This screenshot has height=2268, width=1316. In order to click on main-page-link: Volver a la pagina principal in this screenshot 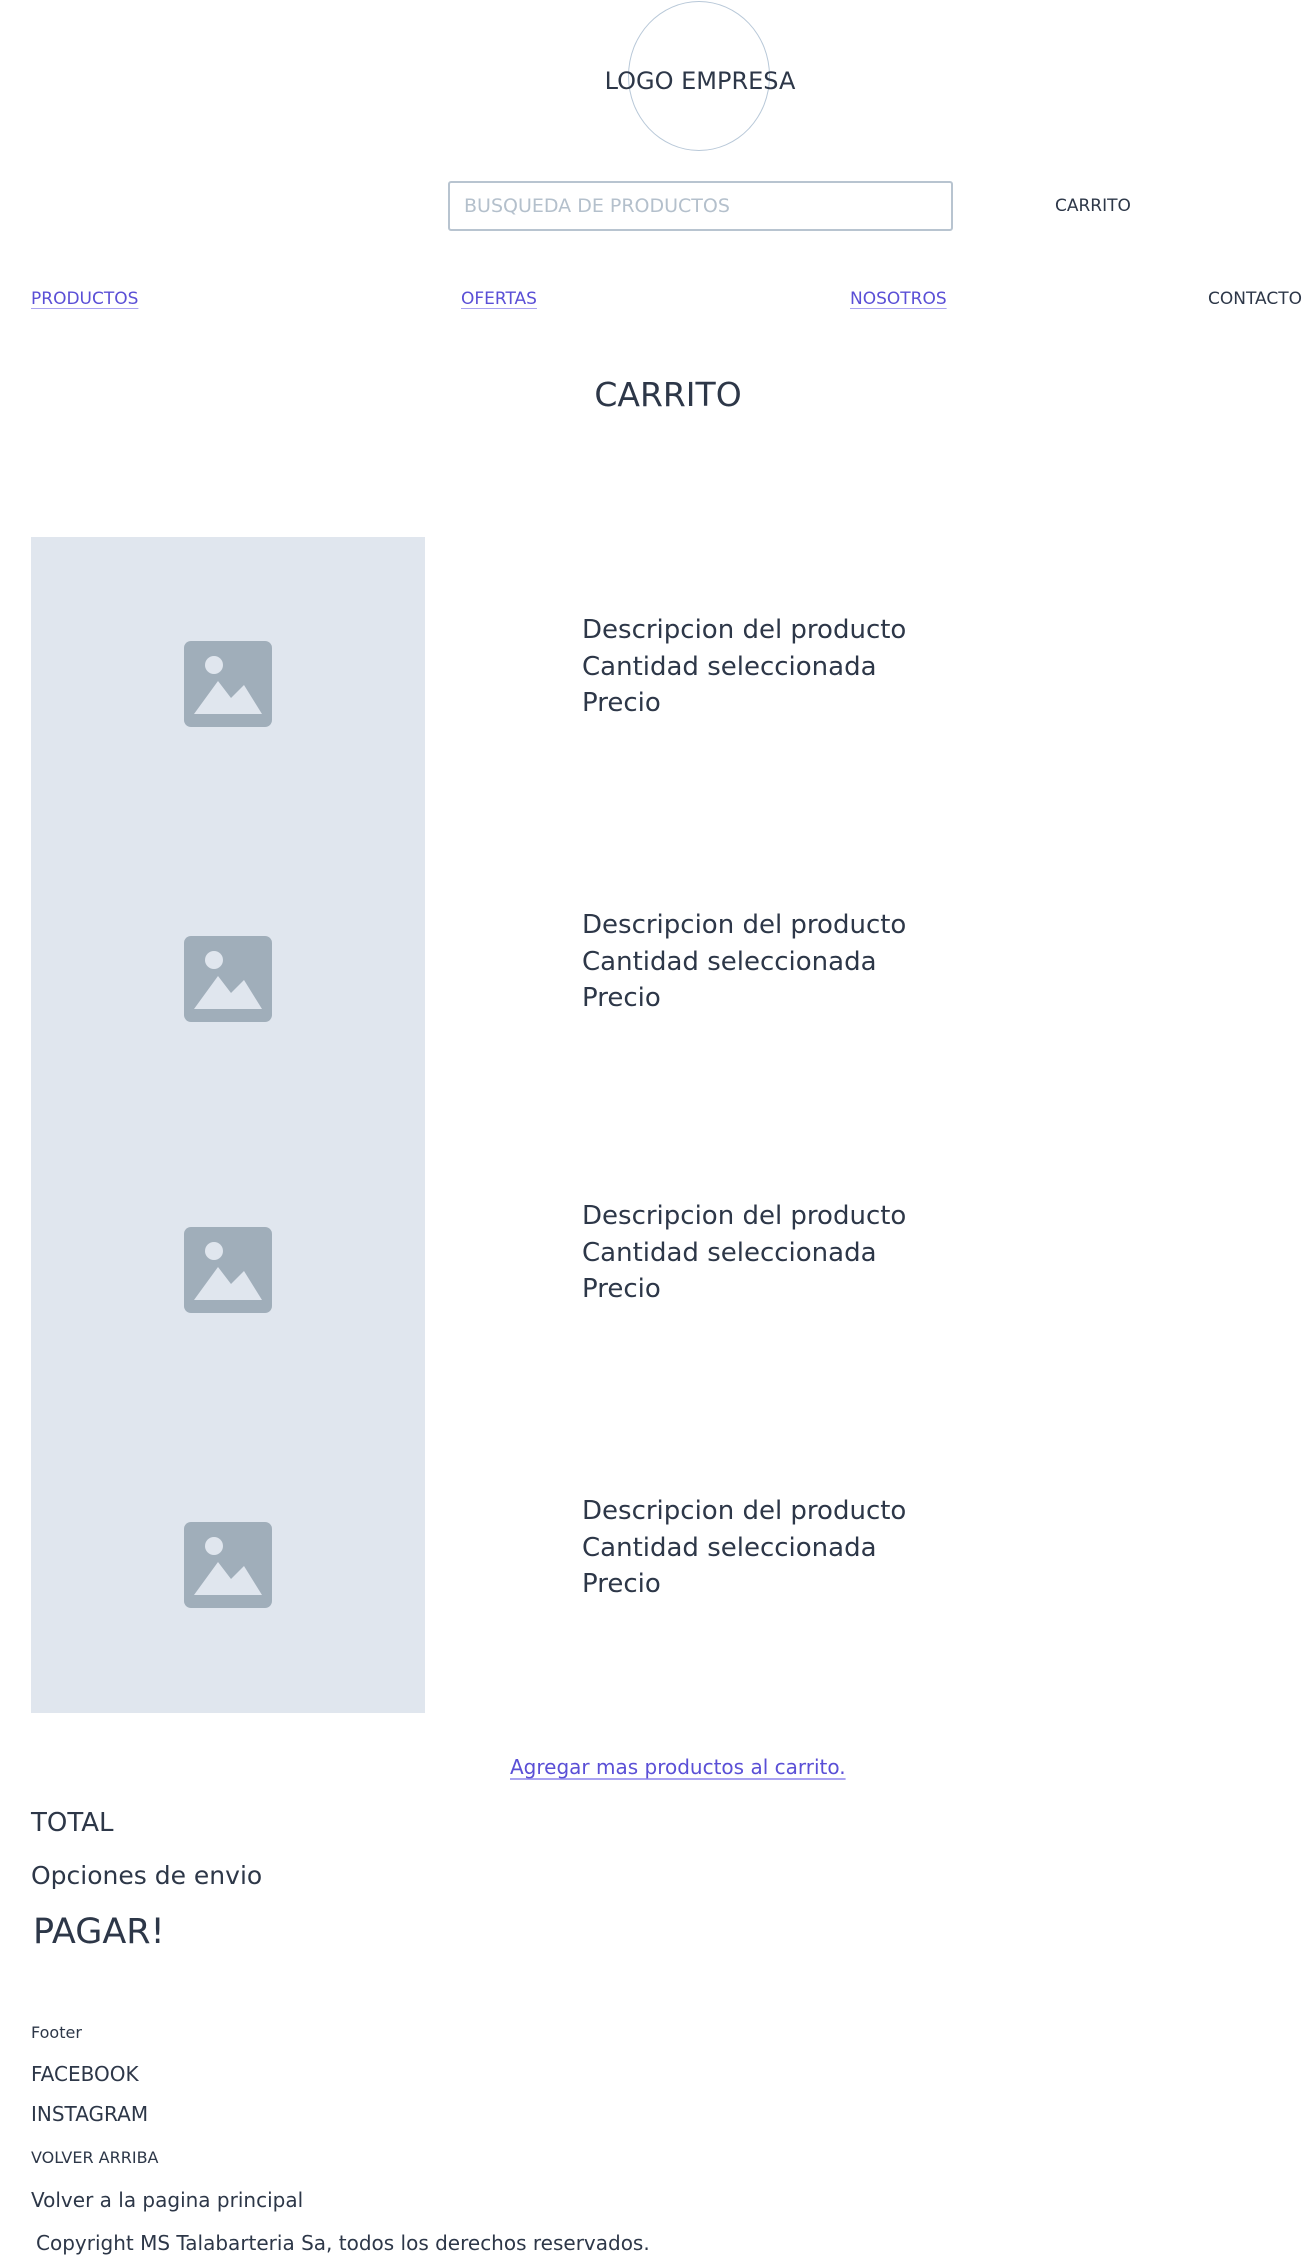, I will do `click(167, 2200)`.